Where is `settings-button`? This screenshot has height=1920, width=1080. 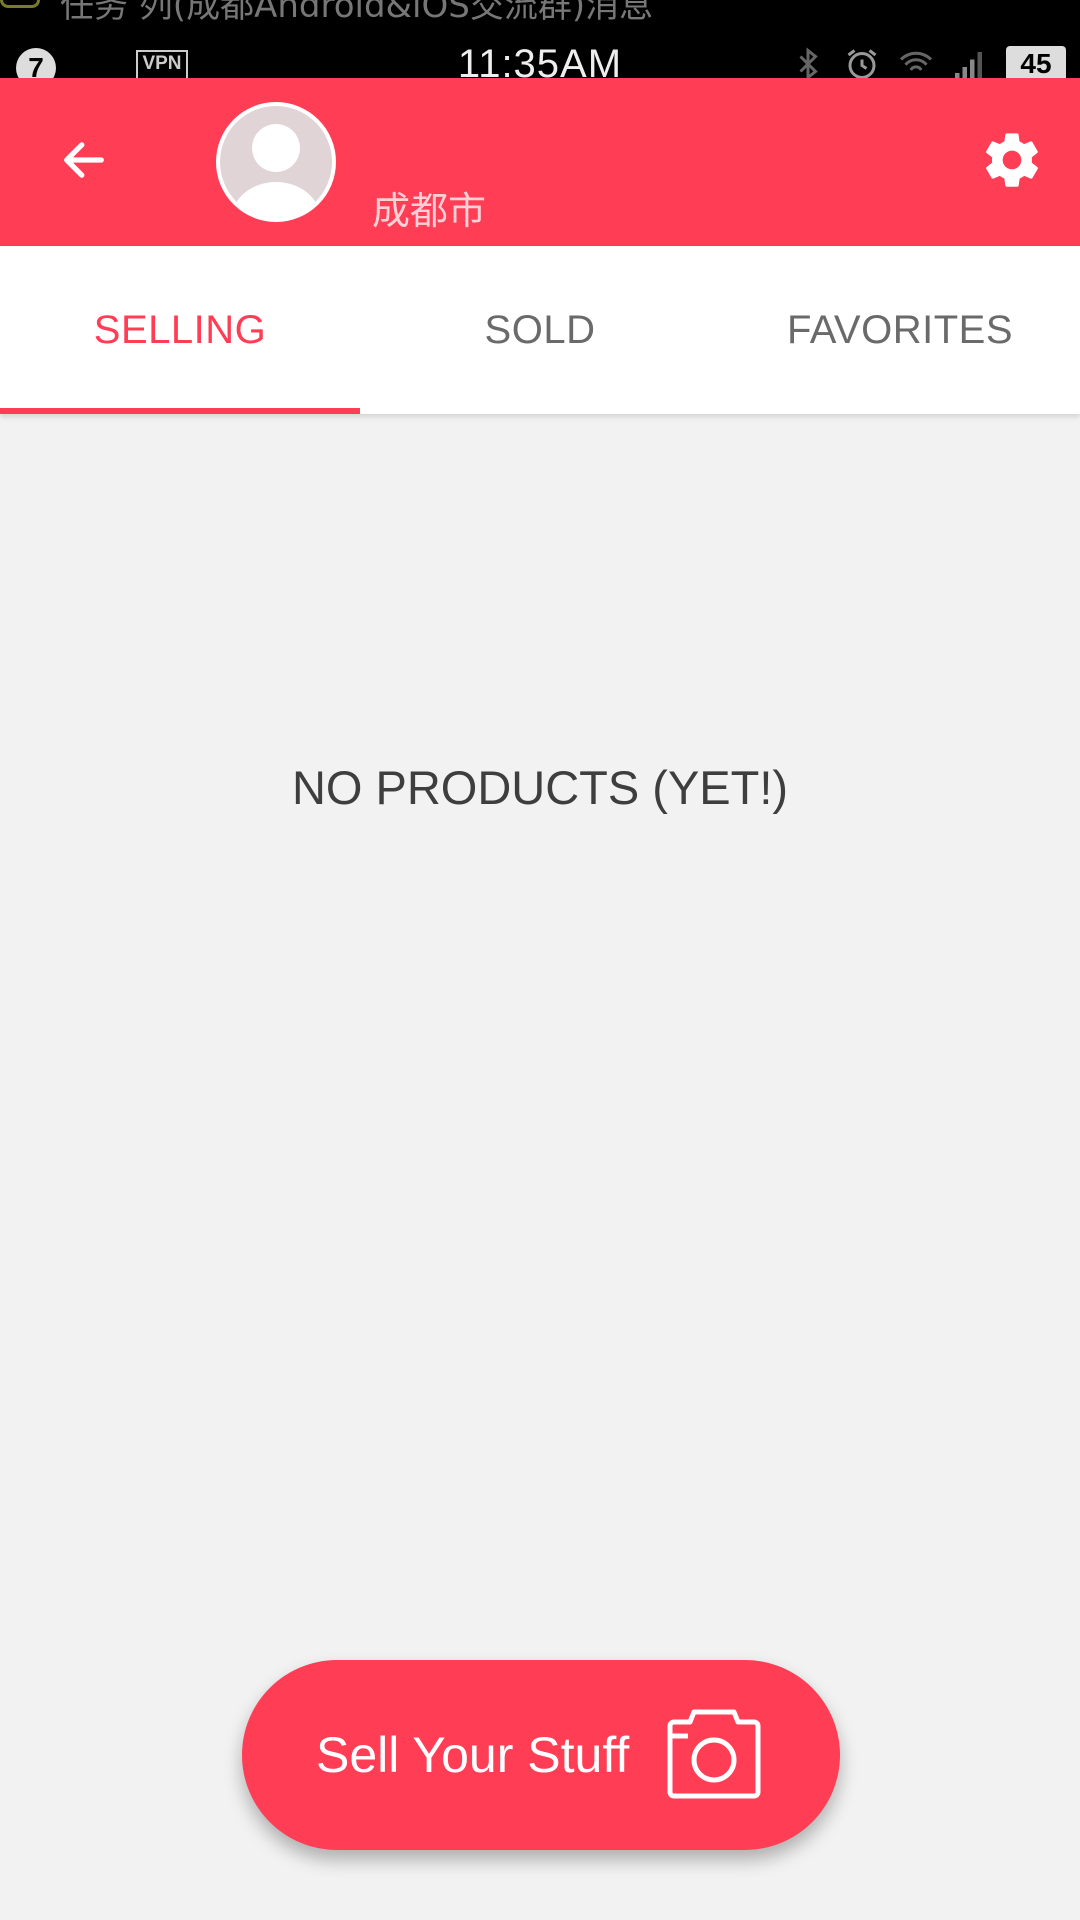 settings-button is located at coordinates (1012, 160).